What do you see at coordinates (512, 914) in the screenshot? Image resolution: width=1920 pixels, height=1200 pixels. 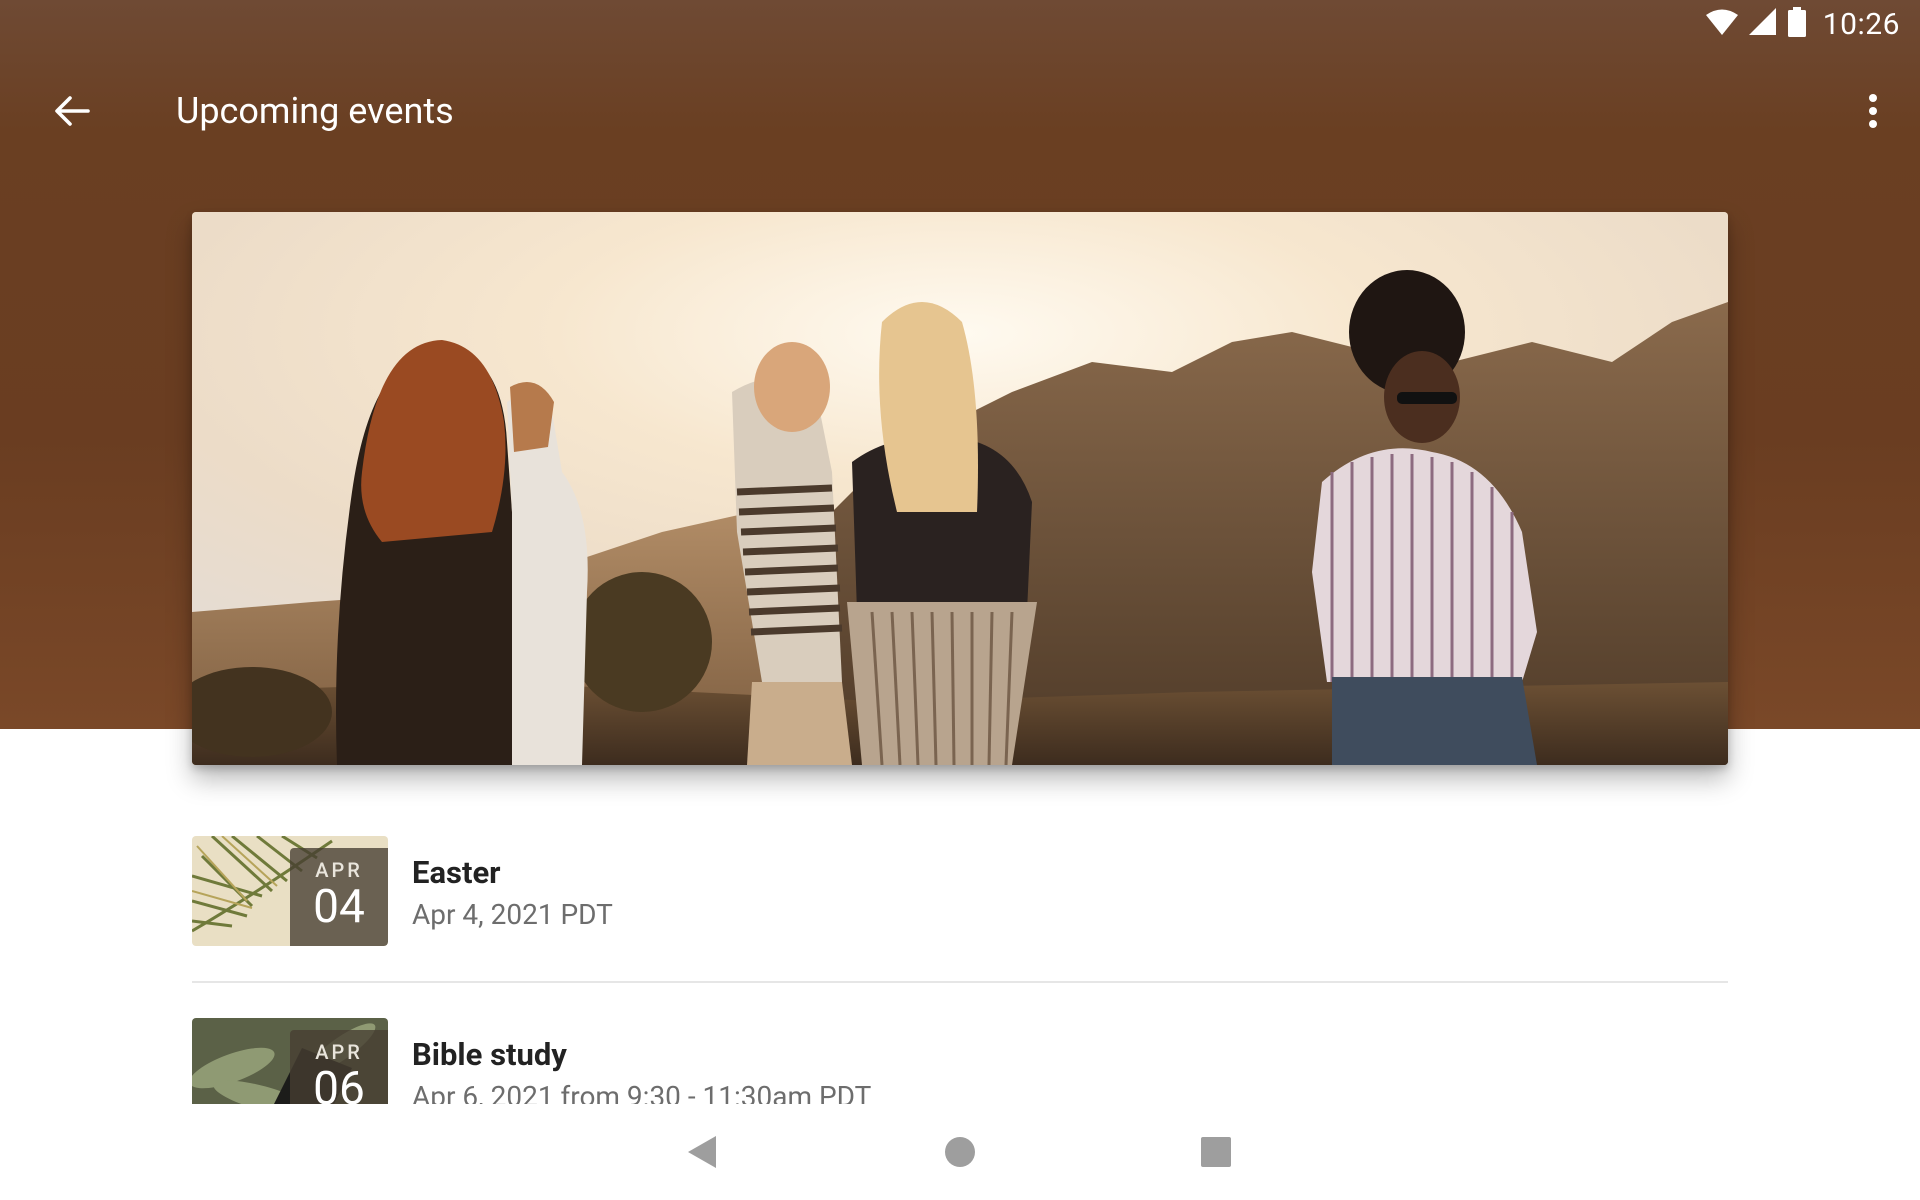 I see `event-date: Apr 4, 2021 PDT` at bounding box center [512, 914].